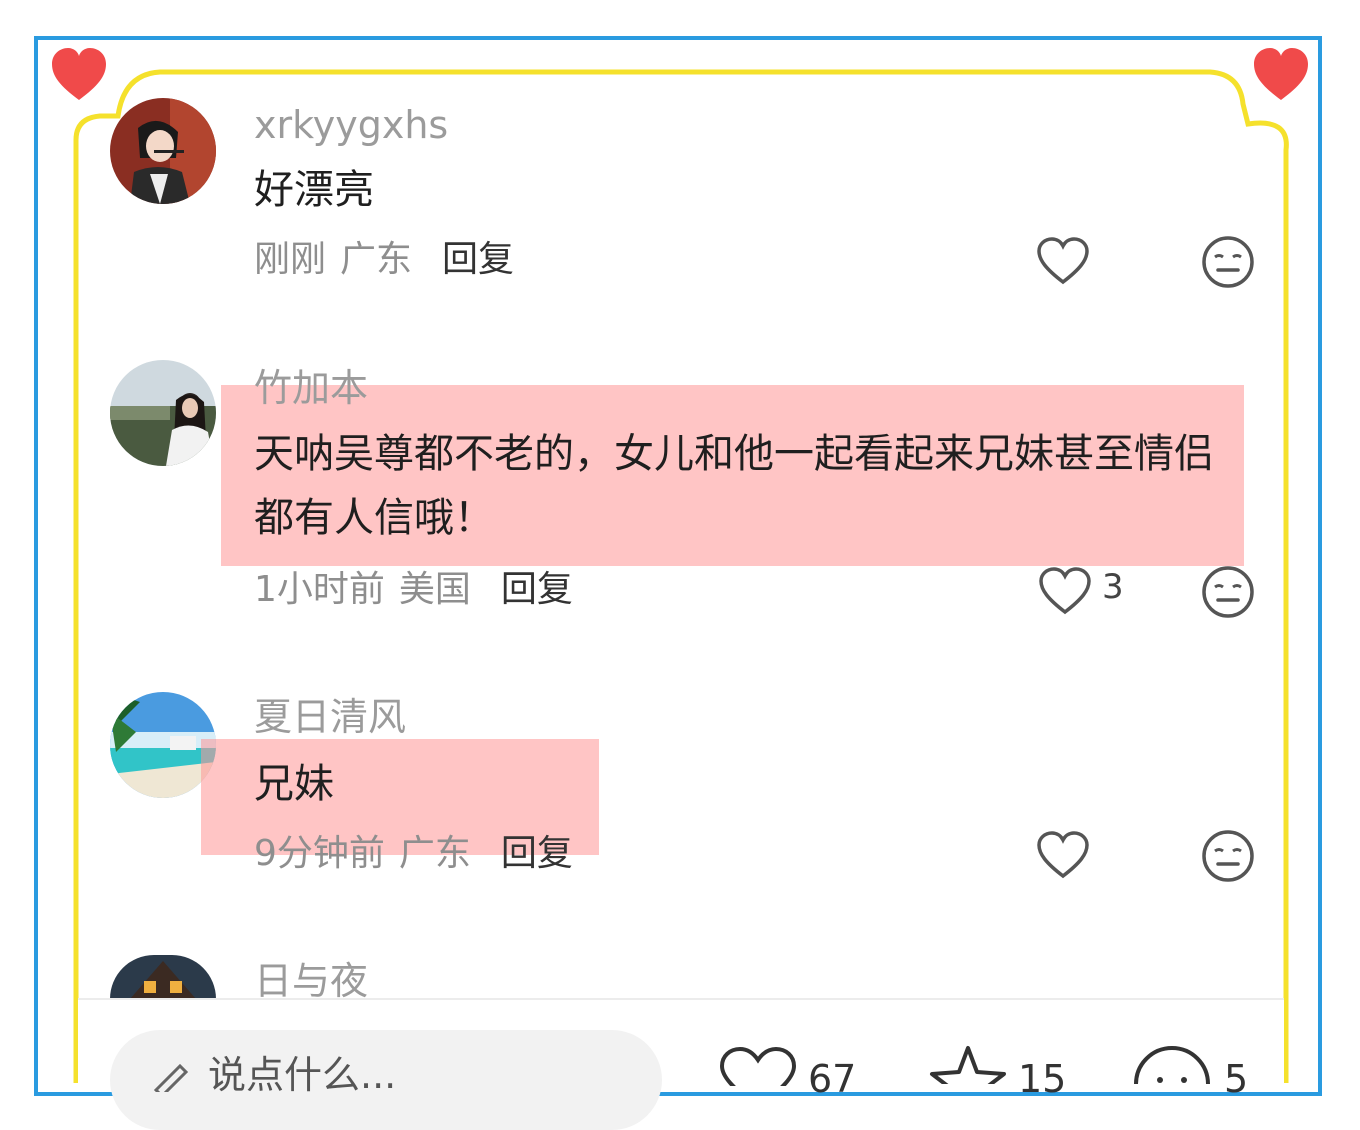 The width and height of the screenshot is (1360, 1130). What do you see at coordinates (1042, 1079) in the screenshot?
I see `star-count: 15` at bounding box center [1042, 1079].